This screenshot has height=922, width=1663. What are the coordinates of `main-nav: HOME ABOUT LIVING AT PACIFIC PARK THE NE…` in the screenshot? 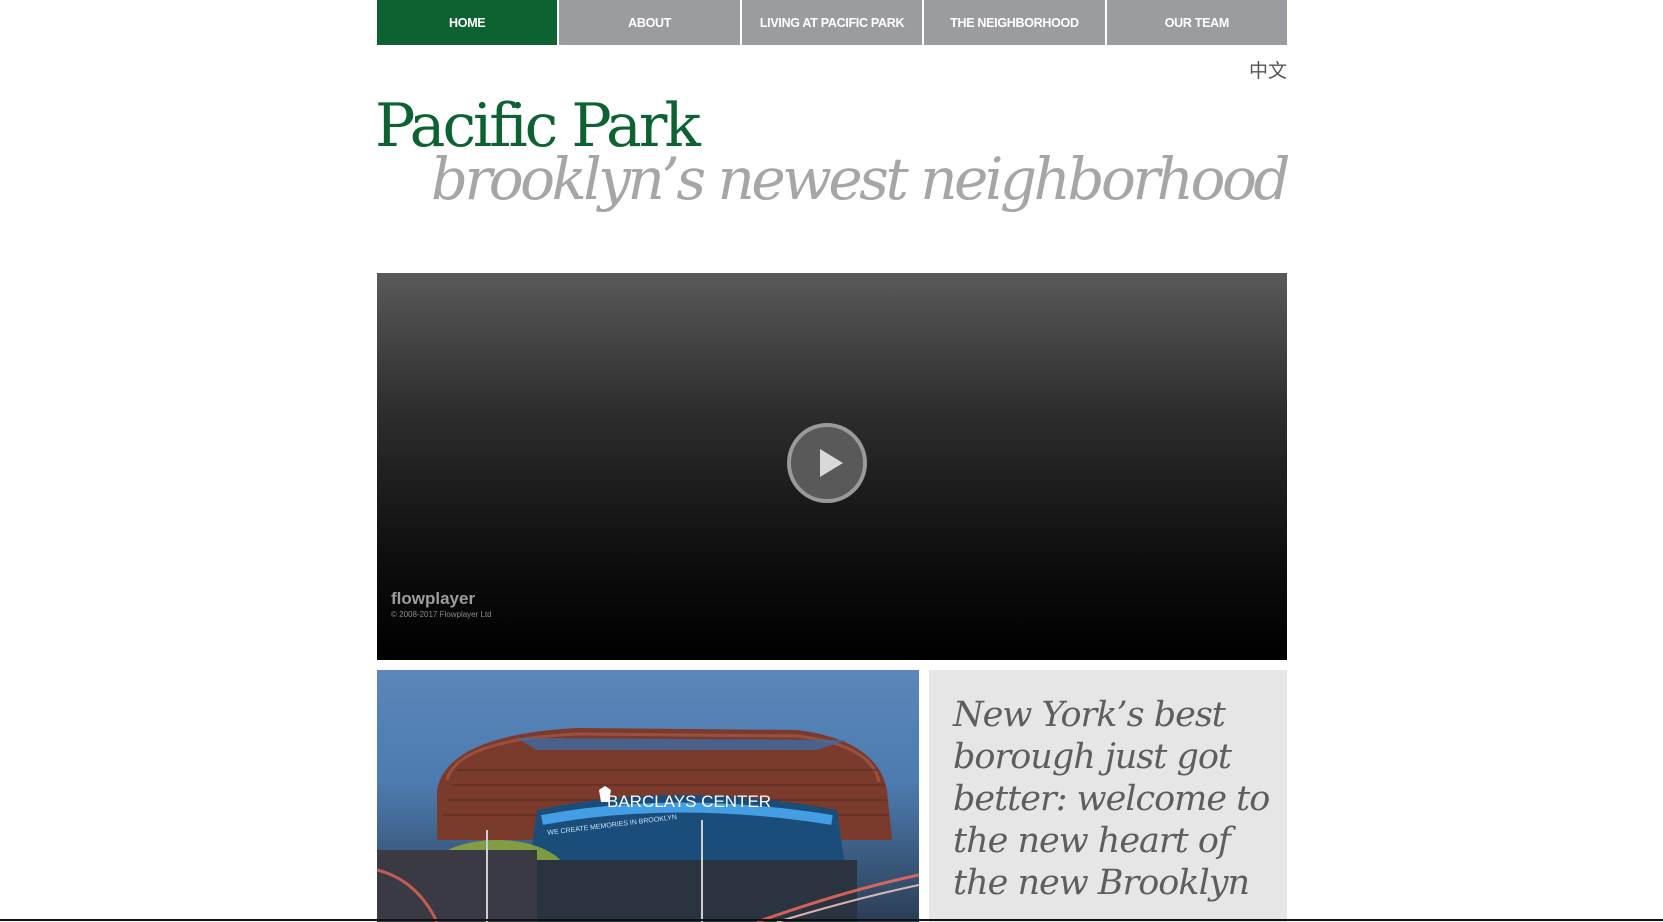 It's located at (832, 22).